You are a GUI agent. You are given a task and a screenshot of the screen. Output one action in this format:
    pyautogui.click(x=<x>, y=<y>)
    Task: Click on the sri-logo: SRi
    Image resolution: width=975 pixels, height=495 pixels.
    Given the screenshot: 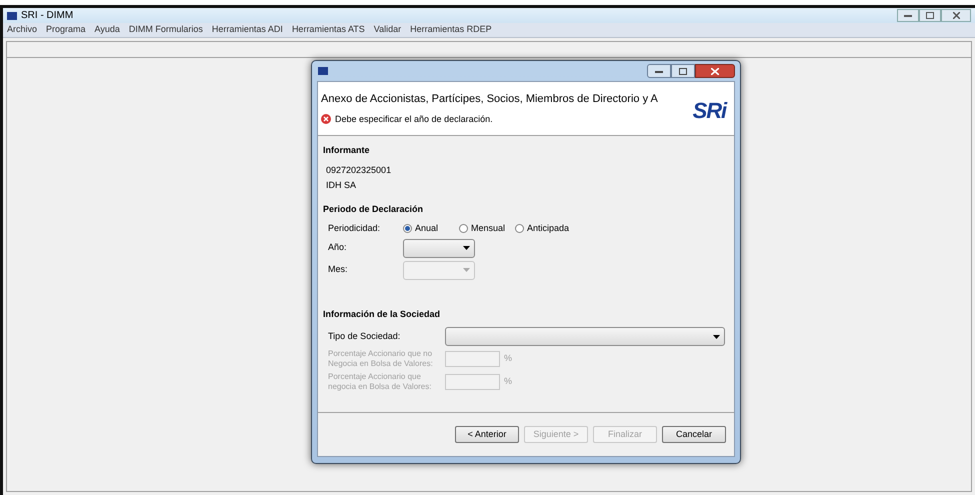 What is the action you would take?
    pyautogui.click(x=709, y=111)
    